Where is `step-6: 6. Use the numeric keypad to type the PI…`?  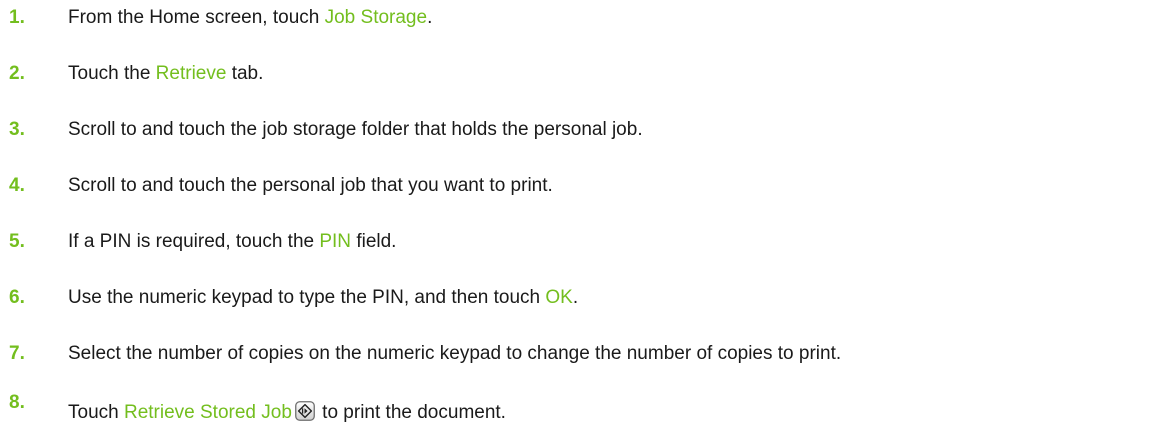
step-6: 6. Use the numeric keypad to type the PI… is located at coordinates (581, 298).